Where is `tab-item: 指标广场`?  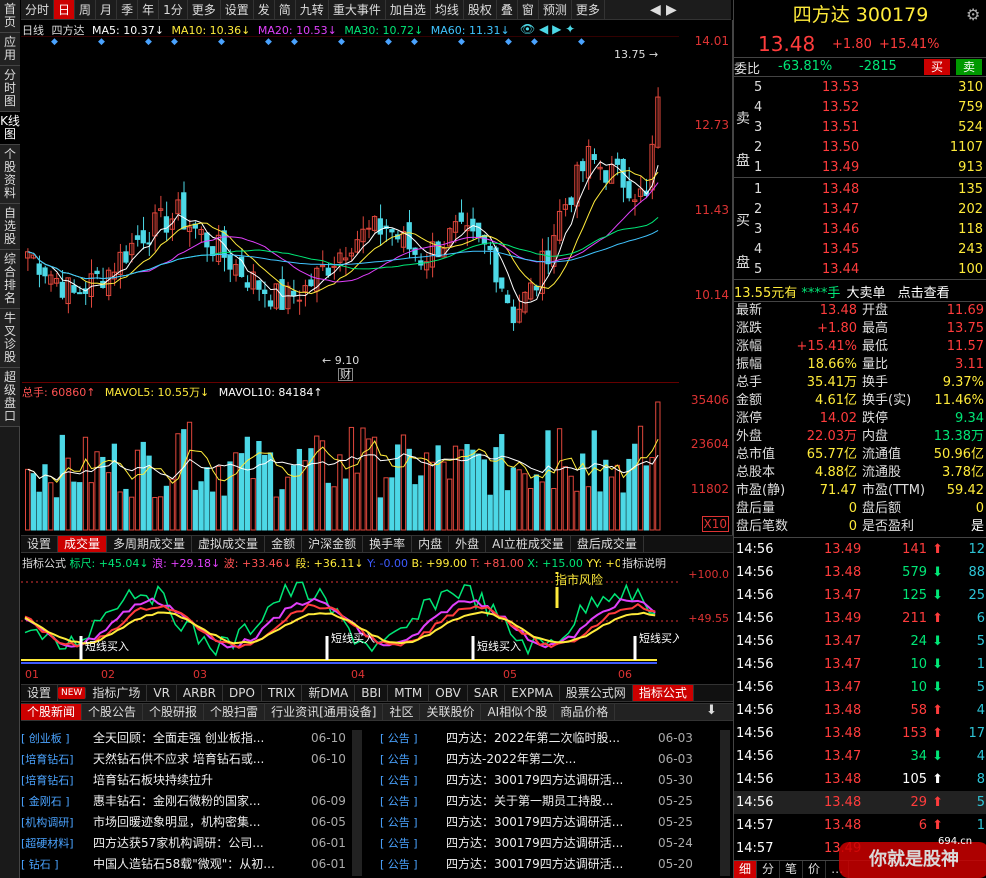
tab-item: 指标广场 is located at coordinates (117, 693).